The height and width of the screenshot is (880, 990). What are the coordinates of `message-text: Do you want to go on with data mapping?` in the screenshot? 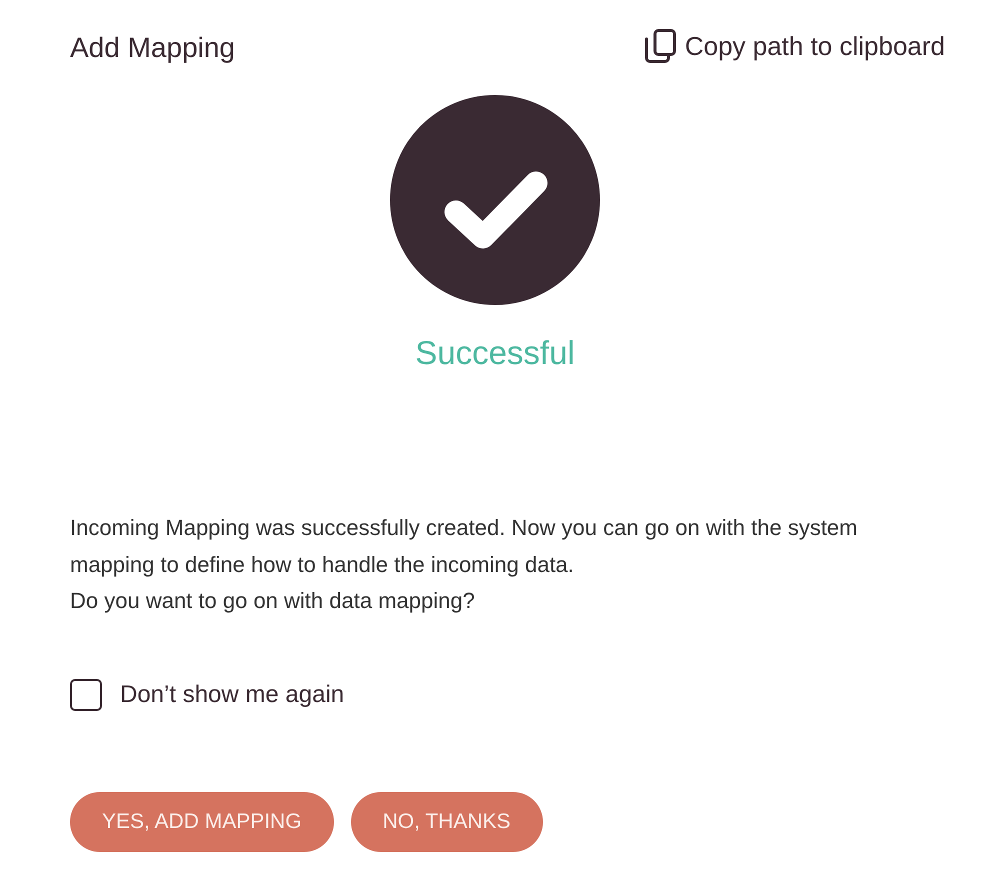 It's located at (273, 601).